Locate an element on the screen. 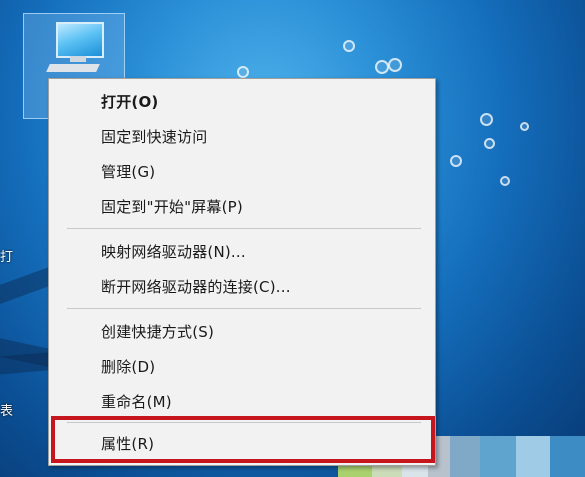 The height and width of the screenshot is (477, 585). properties-highlight-box is located at coordinates (243, 439).